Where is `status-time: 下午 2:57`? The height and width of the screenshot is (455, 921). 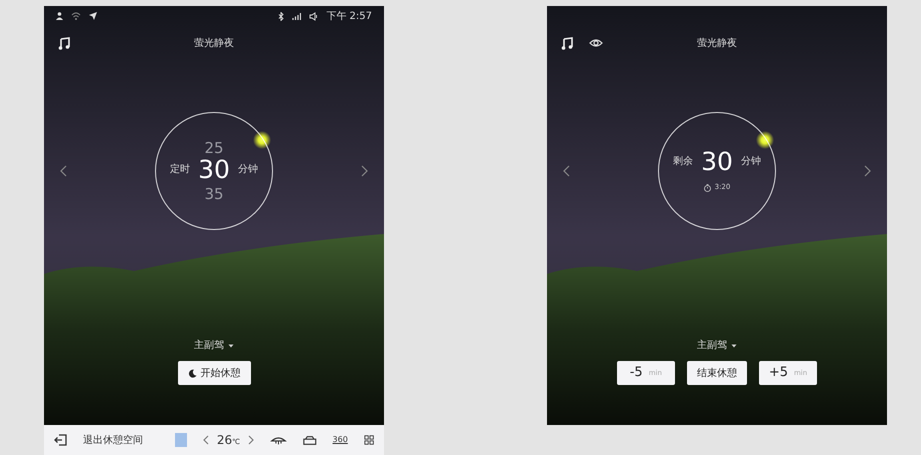
status-time: 下午 2:57 is located at coordinates (349, 17).